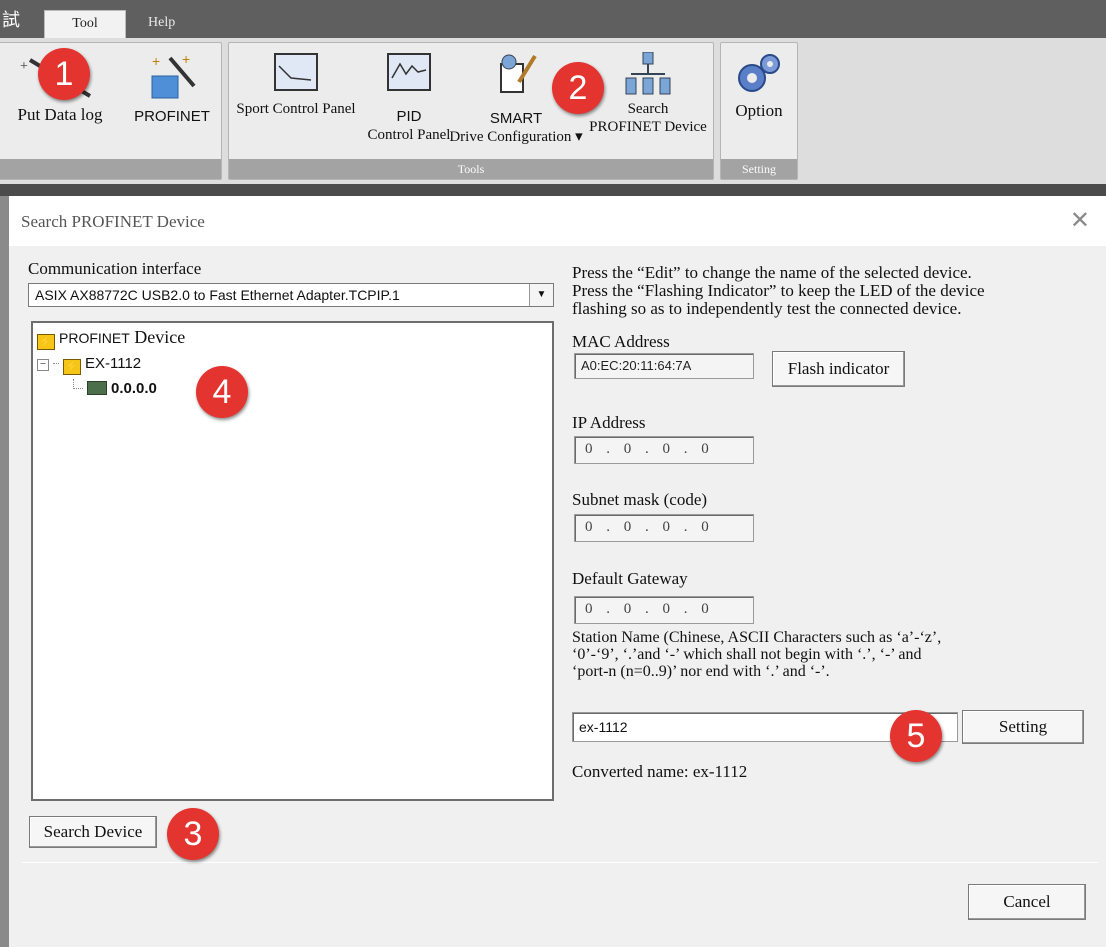 This screenshot has width=1106, height=947. Describe the element at coordinates (759, 169) in the screenshot. I see `group-caption-setting: Setting` at that location.